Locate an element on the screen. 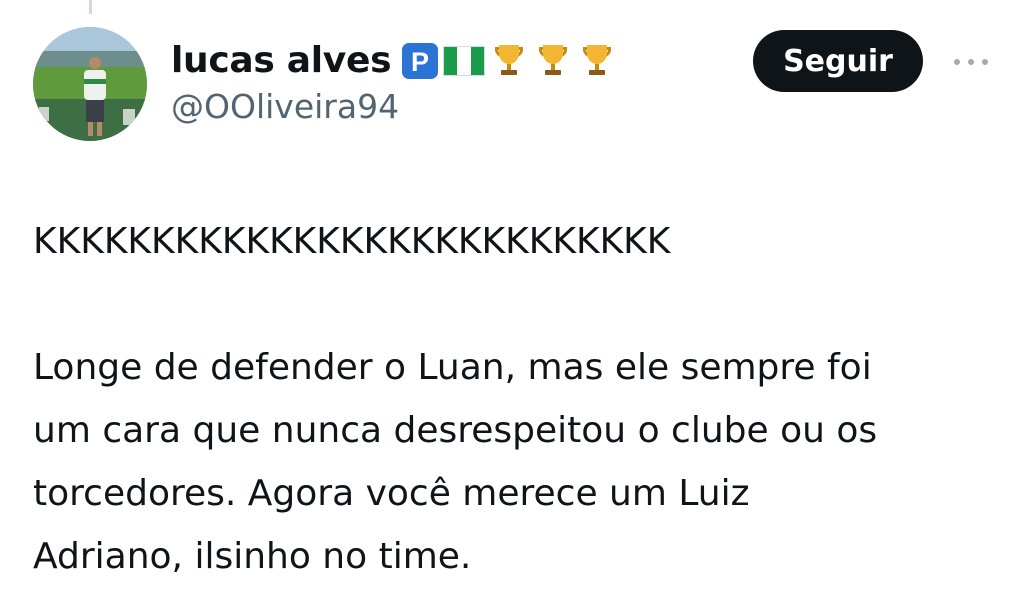 Image resolution: width=1024 pixels, height=591 pixels. more-options-button is located at coordinates (971, 62).